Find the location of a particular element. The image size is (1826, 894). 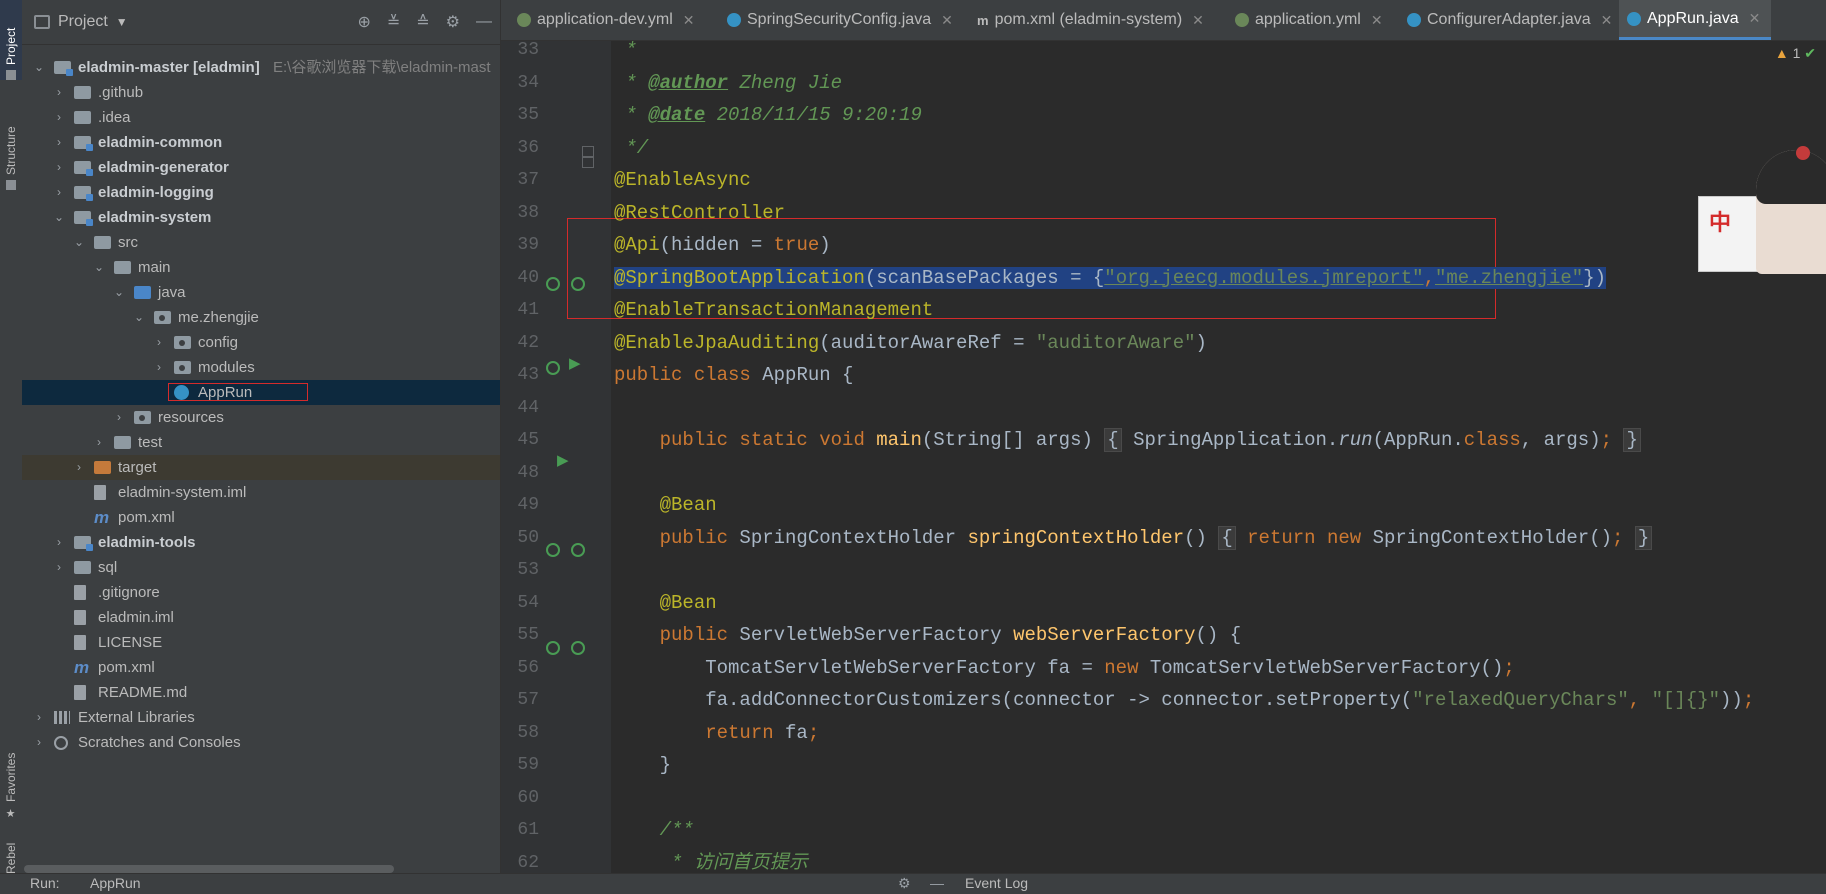

code-line: /** is located at coordinates (654, 830).